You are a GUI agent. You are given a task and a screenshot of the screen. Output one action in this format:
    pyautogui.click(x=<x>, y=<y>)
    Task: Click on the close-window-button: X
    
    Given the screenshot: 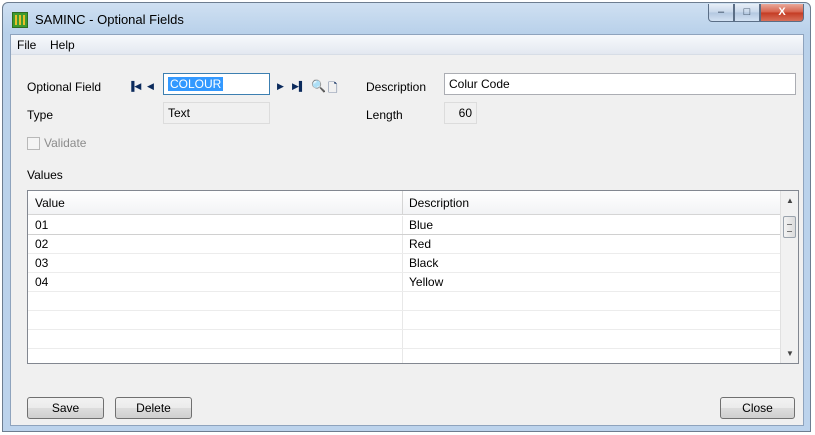 What is the action you would take?
    pyautogui.click(x=782, y=13)
    